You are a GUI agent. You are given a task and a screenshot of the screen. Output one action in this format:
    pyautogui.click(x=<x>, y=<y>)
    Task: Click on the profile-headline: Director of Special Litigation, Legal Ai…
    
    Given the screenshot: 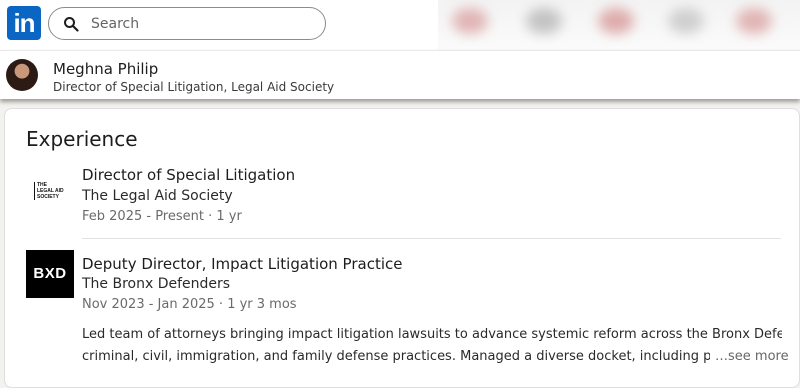 What is the action you would take?
    pyautogui.click(x=194, y=87)
    